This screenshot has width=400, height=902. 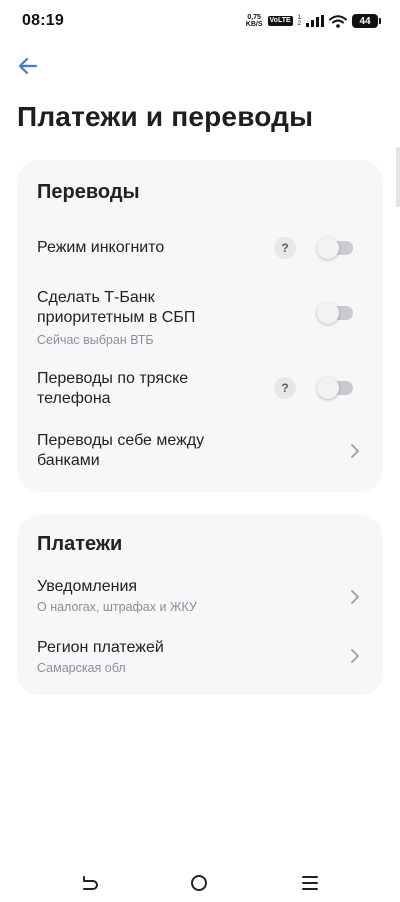 I want to click on nav-recents-button, so click(x=311, y=883).